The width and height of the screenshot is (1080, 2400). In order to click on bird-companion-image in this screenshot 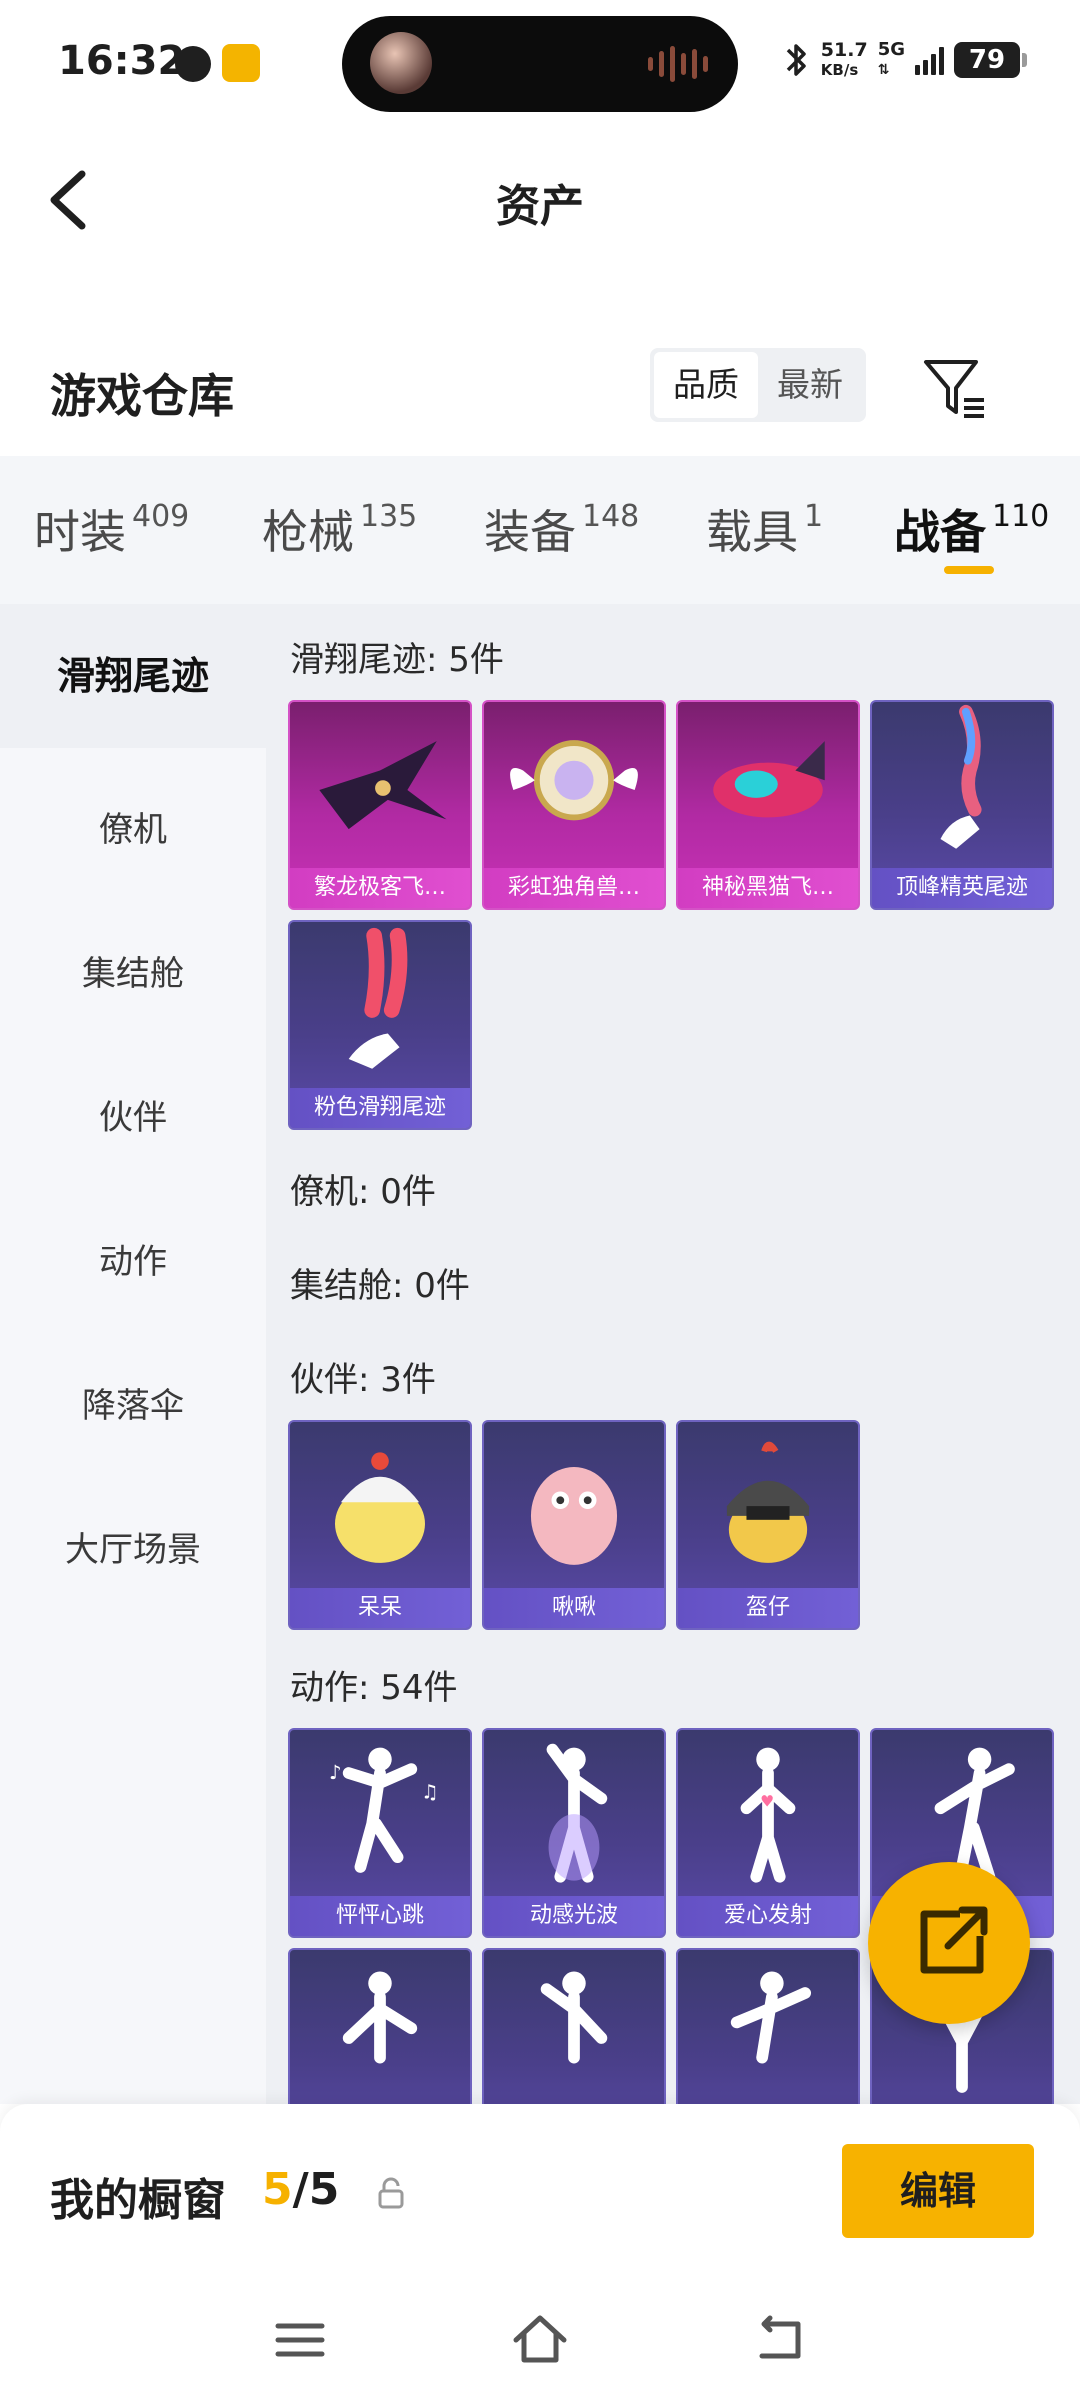, I will do `click(574, 1515)`.